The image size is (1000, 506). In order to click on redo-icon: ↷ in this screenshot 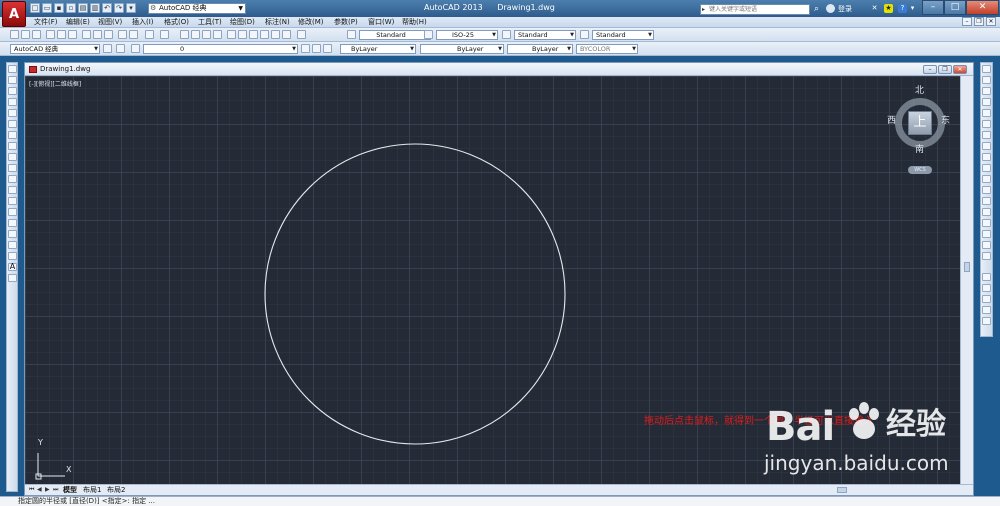, I will do `click(119, 8)`.